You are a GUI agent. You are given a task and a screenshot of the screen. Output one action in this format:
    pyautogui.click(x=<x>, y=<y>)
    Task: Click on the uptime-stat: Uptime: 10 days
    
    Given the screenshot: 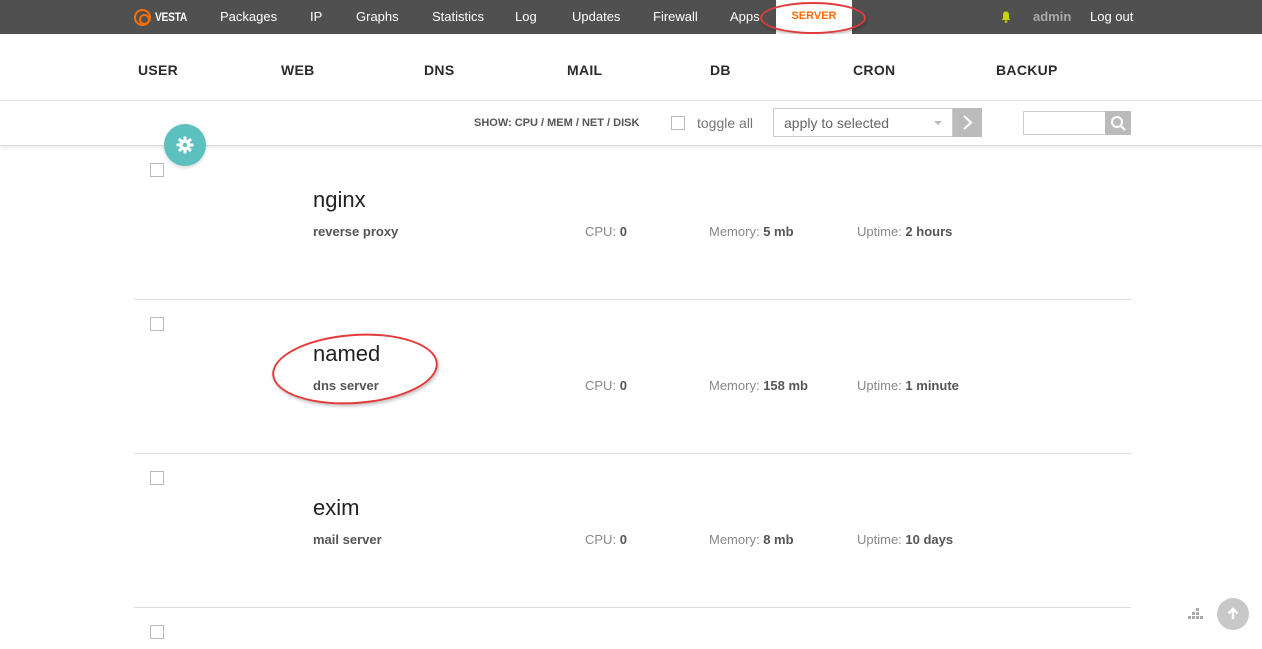 What is the action you would take?
    pyautogui.click(x=905, y=539)
    